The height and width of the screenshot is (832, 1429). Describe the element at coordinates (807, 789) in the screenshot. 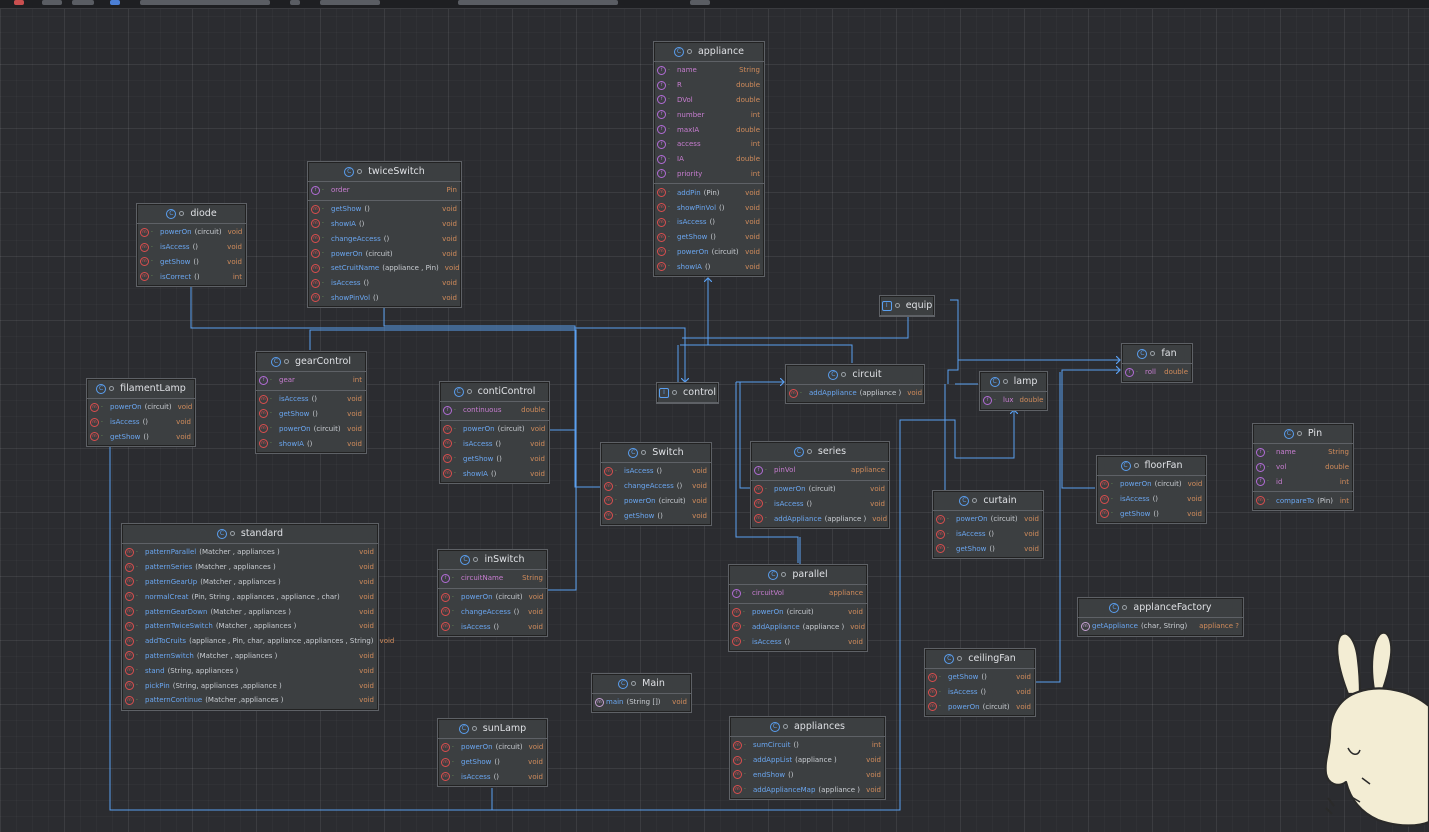

I see `method-row: m · addApplianceMap (appliance ) void` at that location.